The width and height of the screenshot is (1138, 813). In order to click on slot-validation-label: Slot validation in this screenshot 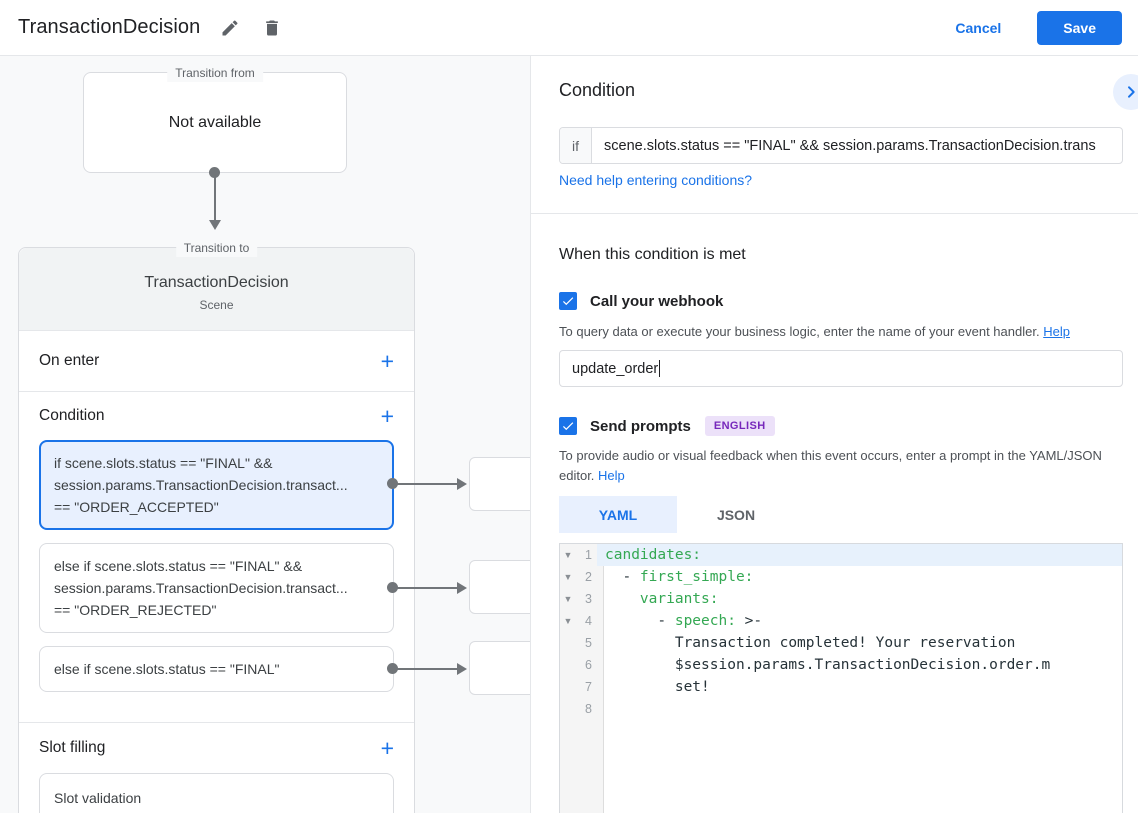, I will do `click(98, 798)`.